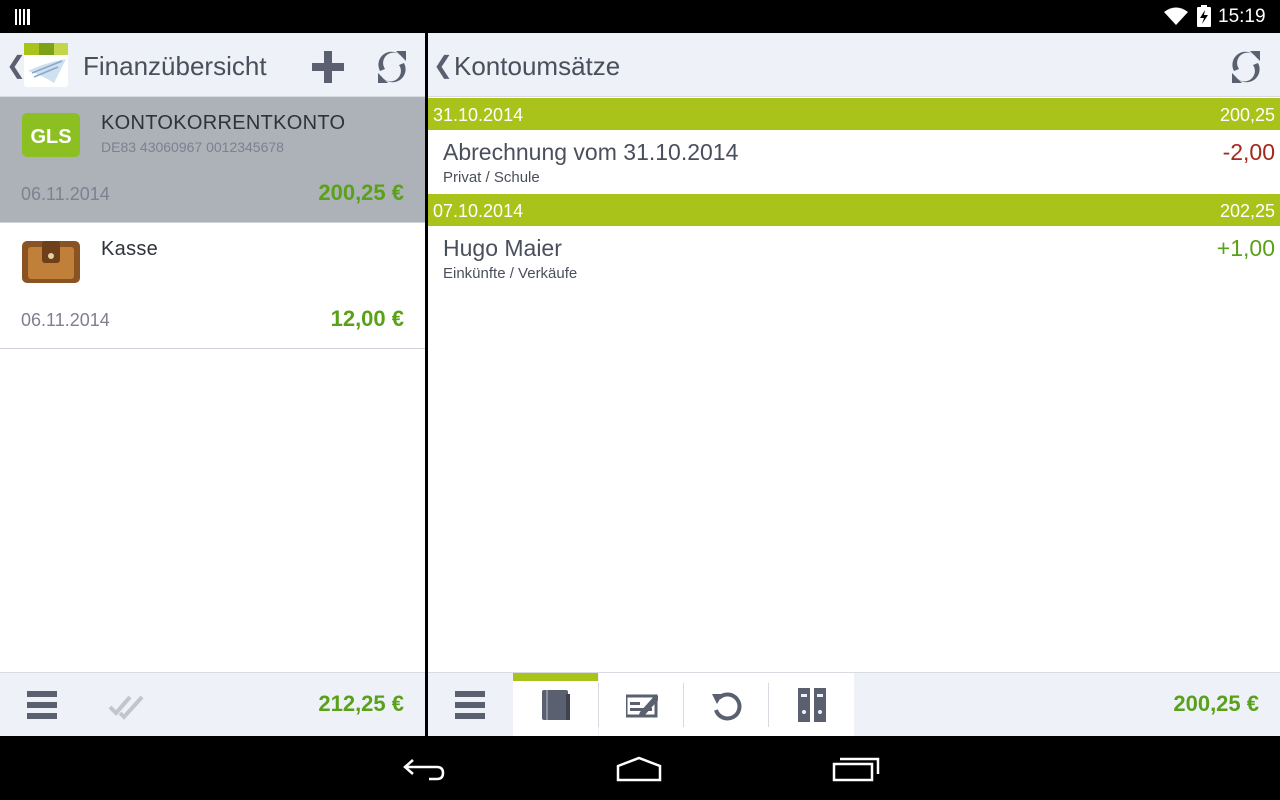 The height and width of the screenshot is (800, 1280). What do you see at coordinates (212, 704) in the screenshot?
I see `left-bottom-bar: 212,25 €` at bounding box center [212, 704].